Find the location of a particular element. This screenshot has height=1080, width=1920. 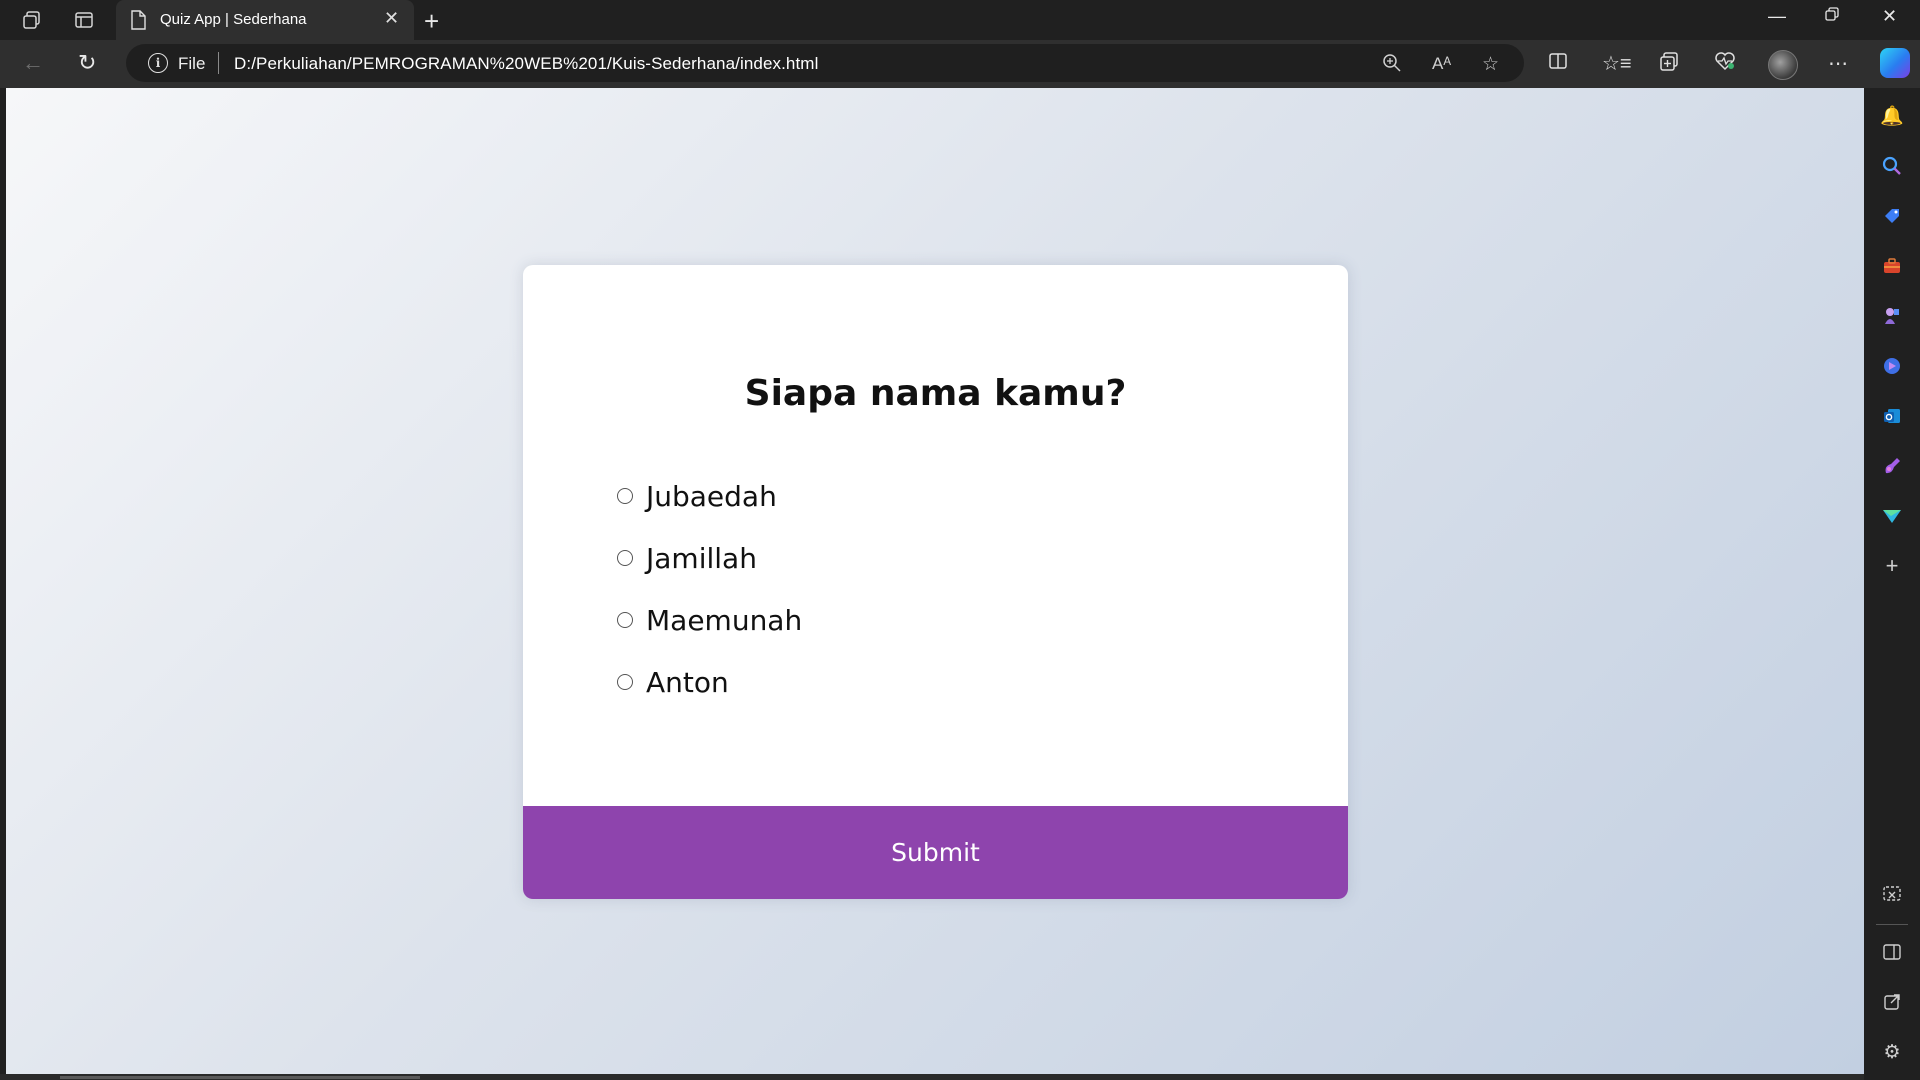

info-icon: i is located at coordinates (158, 63).